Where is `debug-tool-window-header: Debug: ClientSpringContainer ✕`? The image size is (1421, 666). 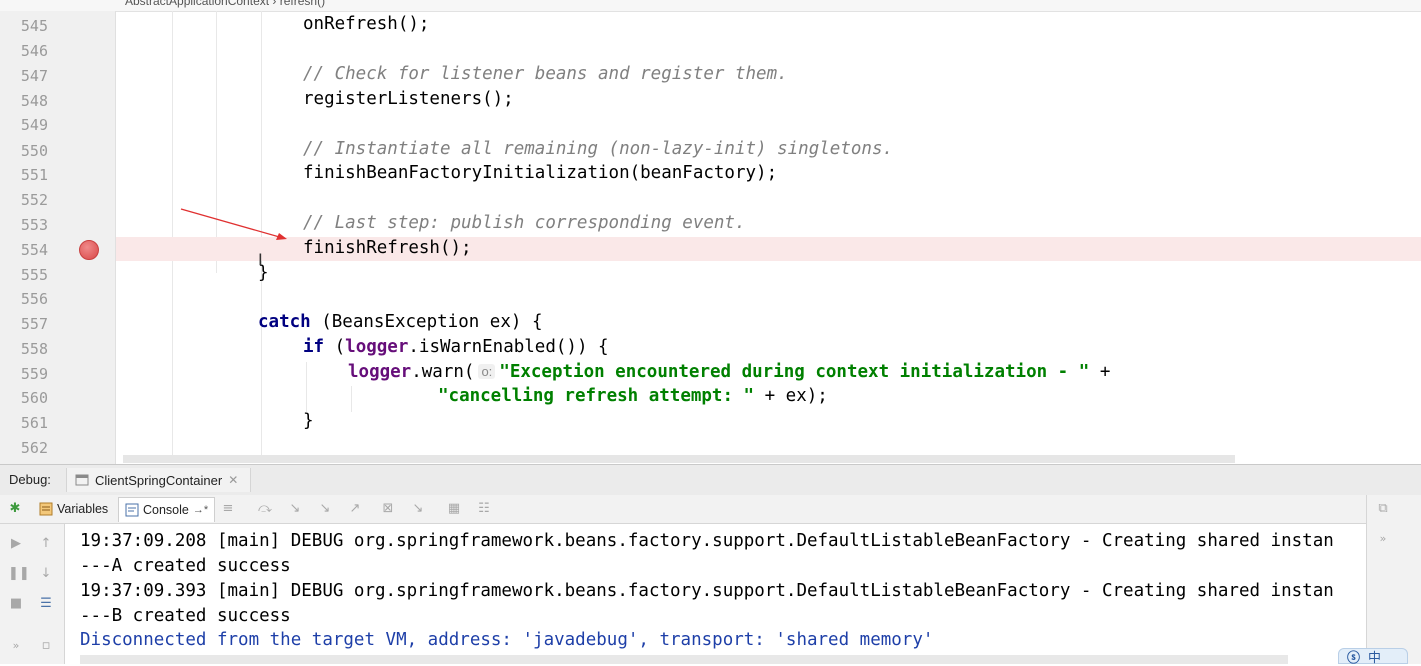 debug-tool-window-header: Debug: ClientSpringContainer ✕ is located at coordinates (710, 480).